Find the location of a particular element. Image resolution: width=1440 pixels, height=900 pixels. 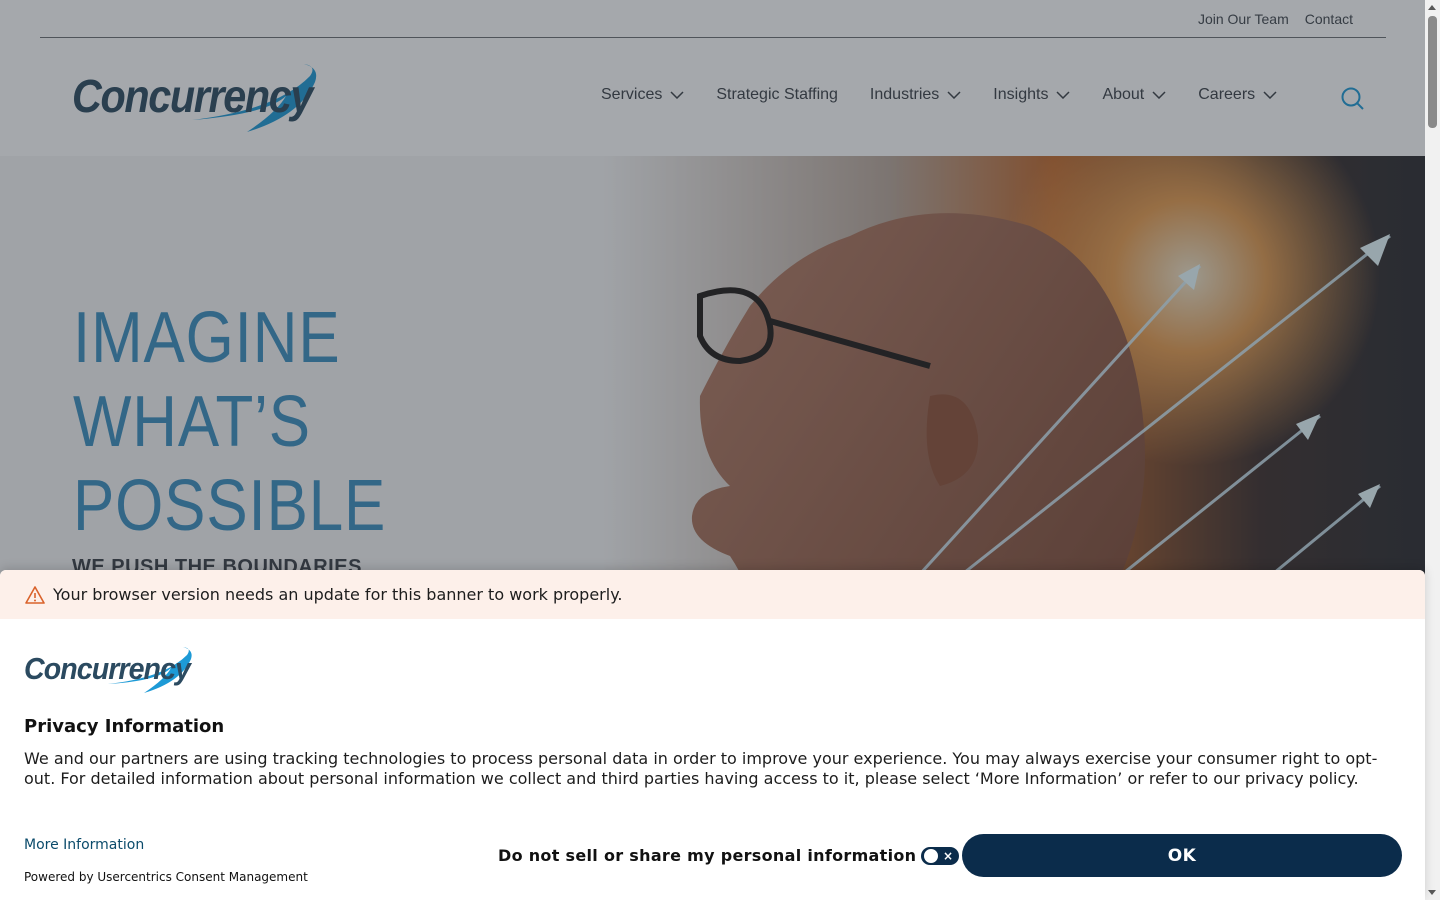

toggle-knob is located at coordinates (931, 855).